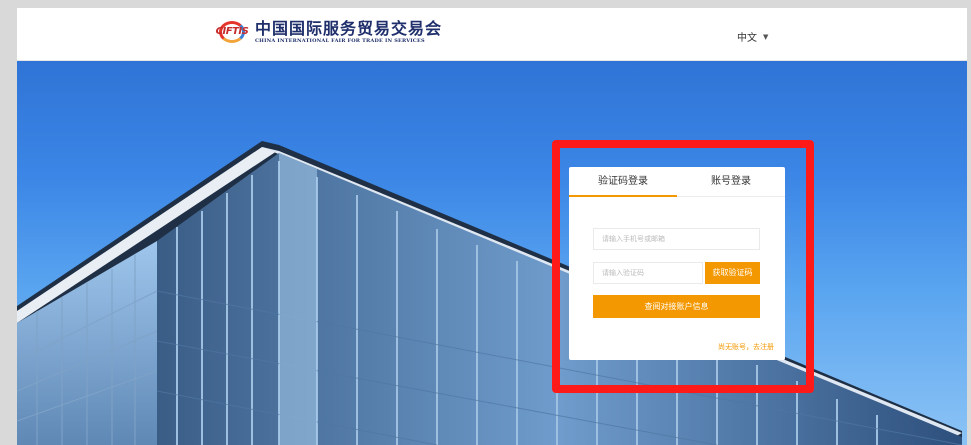 This screenshot has width=971, height=445. I want to click on chevron-down-icon: ▼, so click(766, 36).